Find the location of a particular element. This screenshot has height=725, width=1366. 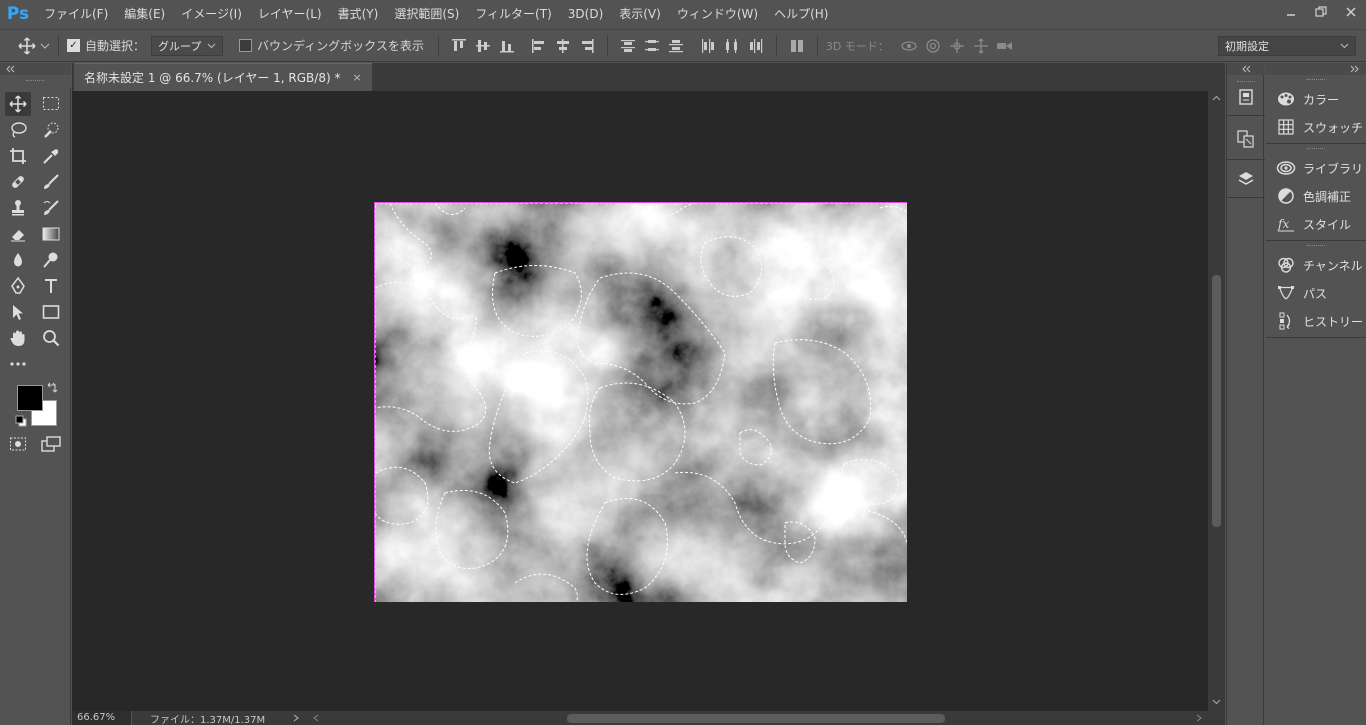

auto-align-layers-icon is located at coordinates (797, 46).